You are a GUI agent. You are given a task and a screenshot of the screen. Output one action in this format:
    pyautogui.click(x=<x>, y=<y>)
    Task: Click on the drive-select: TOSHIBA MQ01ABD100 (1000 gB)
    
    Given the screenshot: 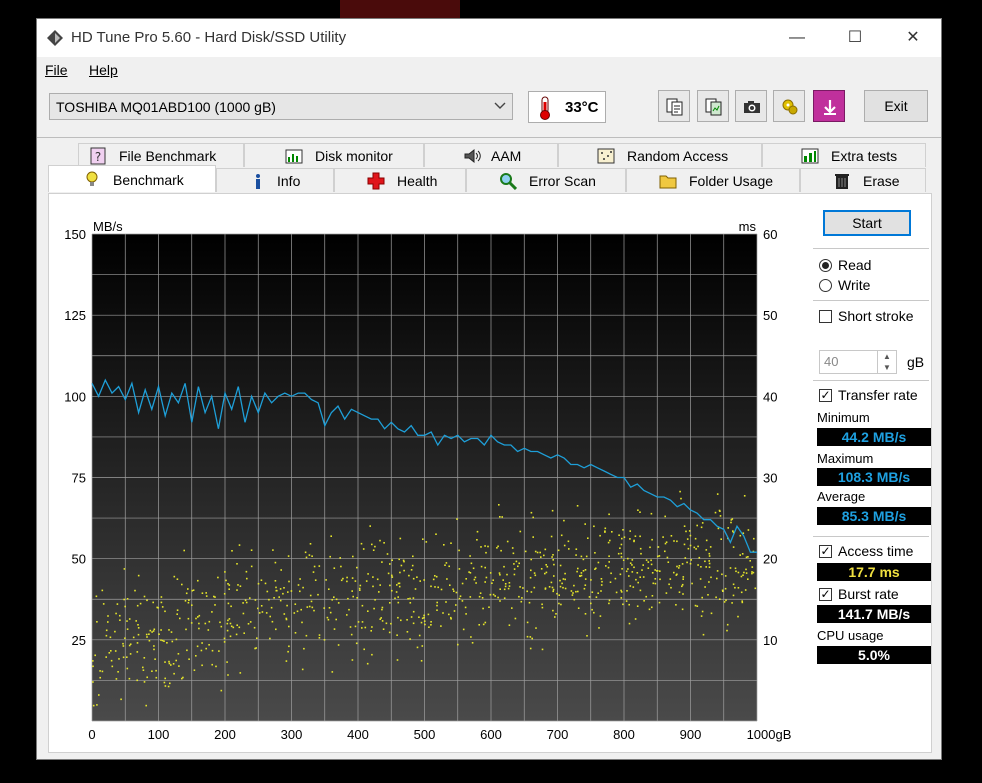 What is the action you would take?
    pyautogui.click(x=281, y=106)
    